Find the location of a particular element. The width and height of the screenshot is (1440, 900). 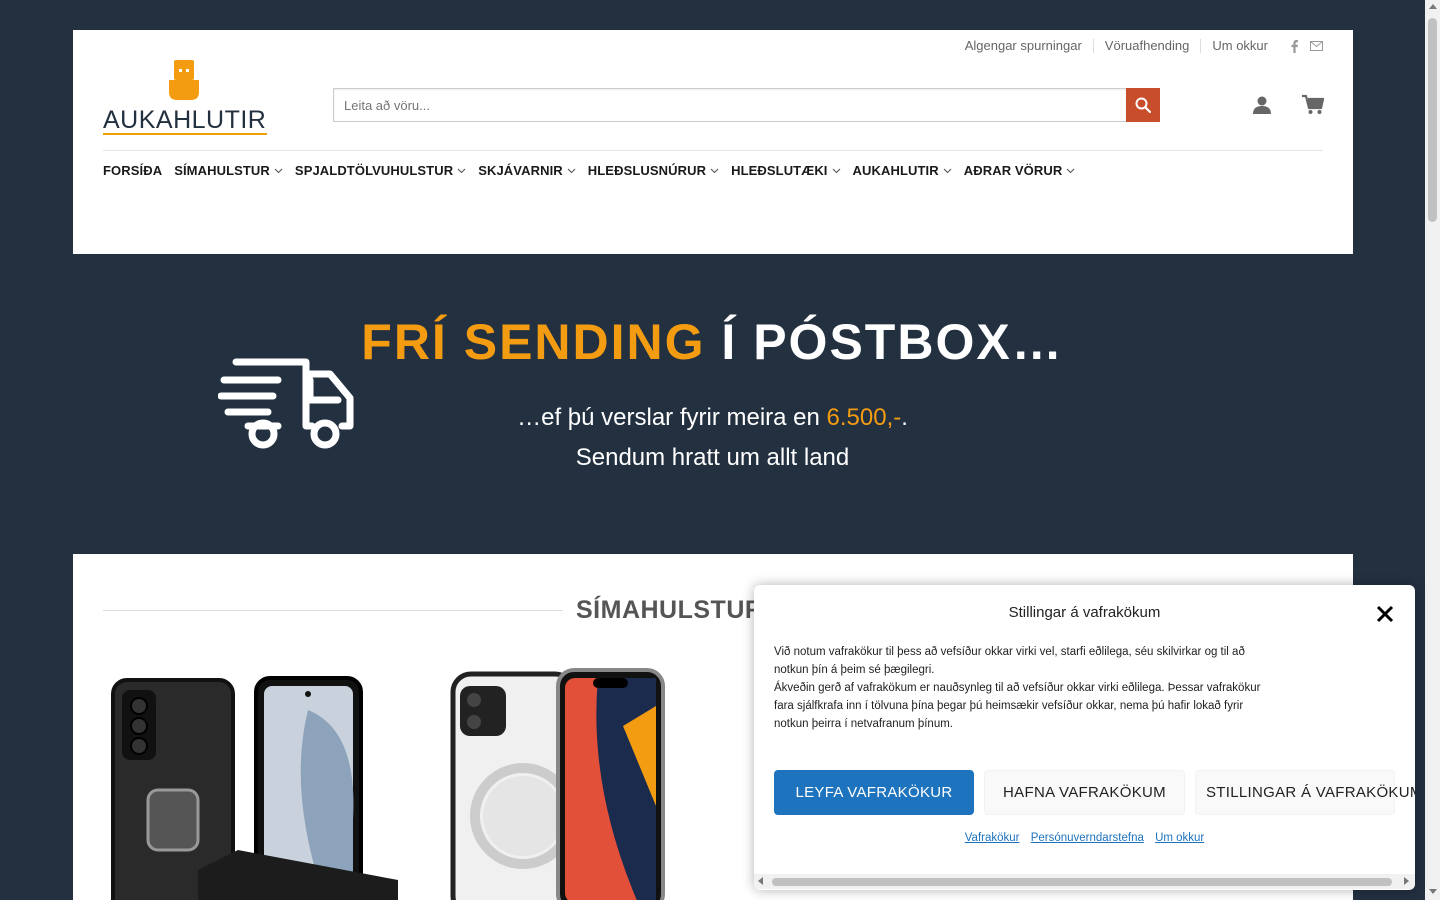

nav-item-forsida: FORSÍÐA is located at coordinates (132, 170).